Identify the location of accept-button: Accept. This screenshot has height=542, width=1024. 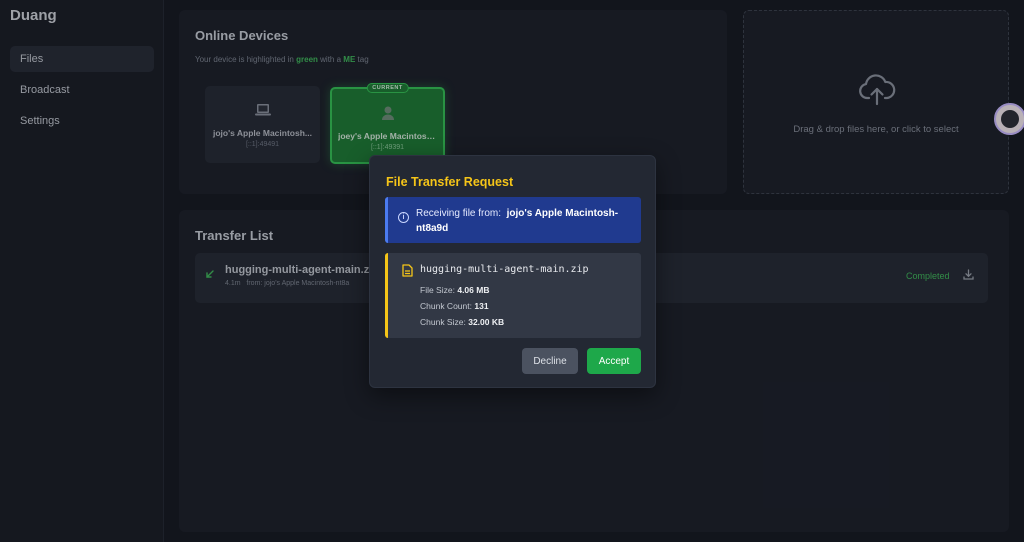
(614, 361).